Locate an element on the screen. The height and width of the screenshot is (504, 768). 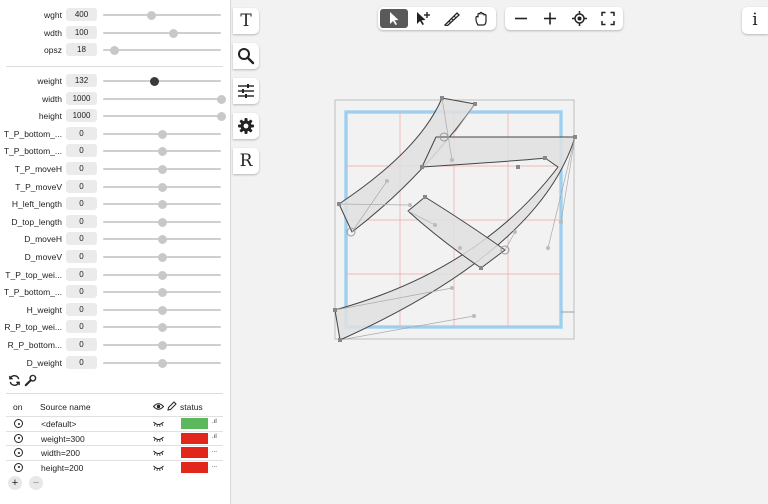
info-button: i is located at coordinates (755, 20).